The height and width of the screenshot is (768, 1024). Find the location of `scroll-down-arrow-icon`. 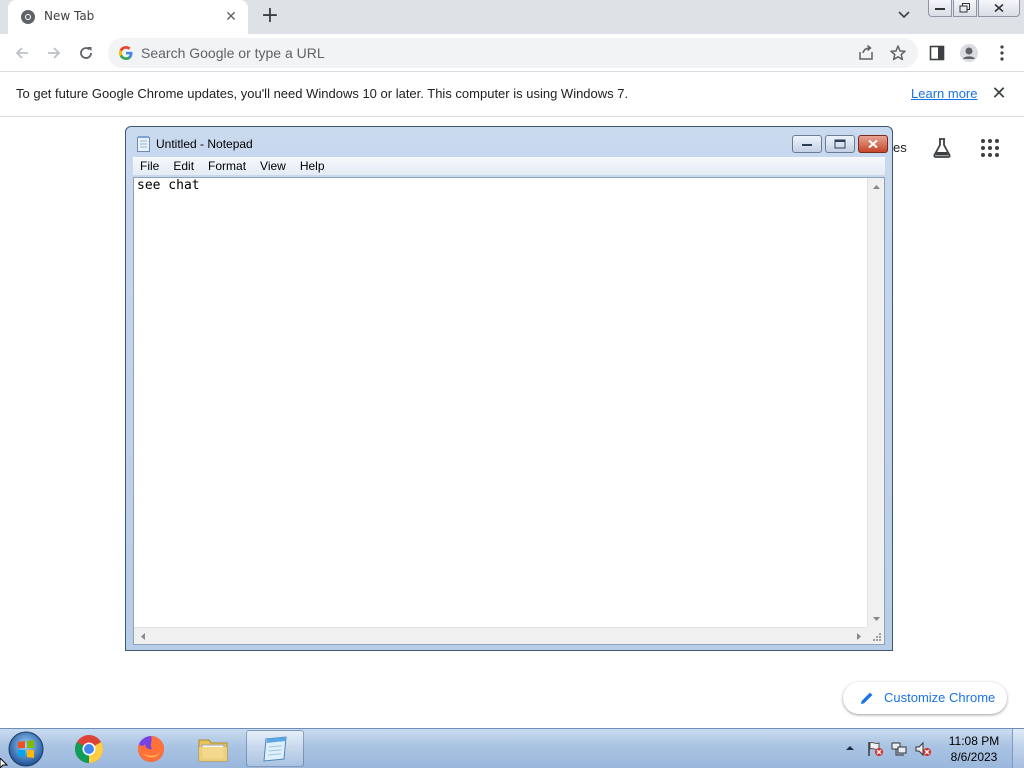

scroll-down-arrow-icon is located at coordinates (876, 618).